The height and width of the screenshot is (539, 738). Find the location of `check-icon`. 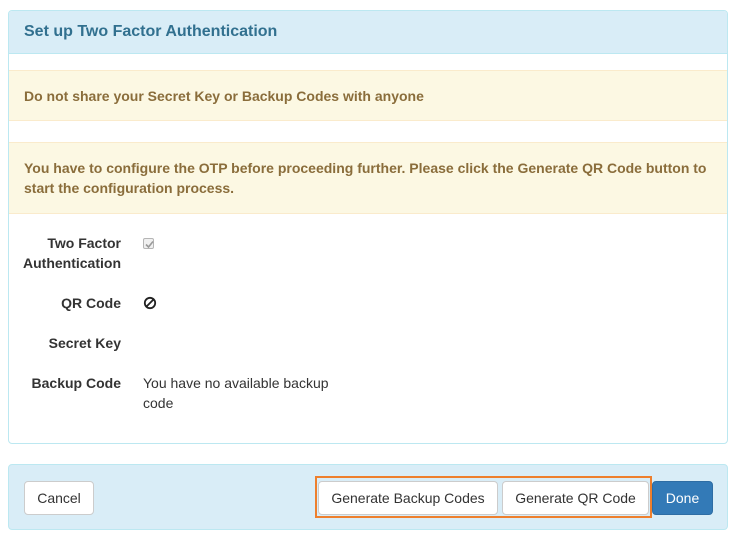

check-icon is located at coordinates (149, 244).